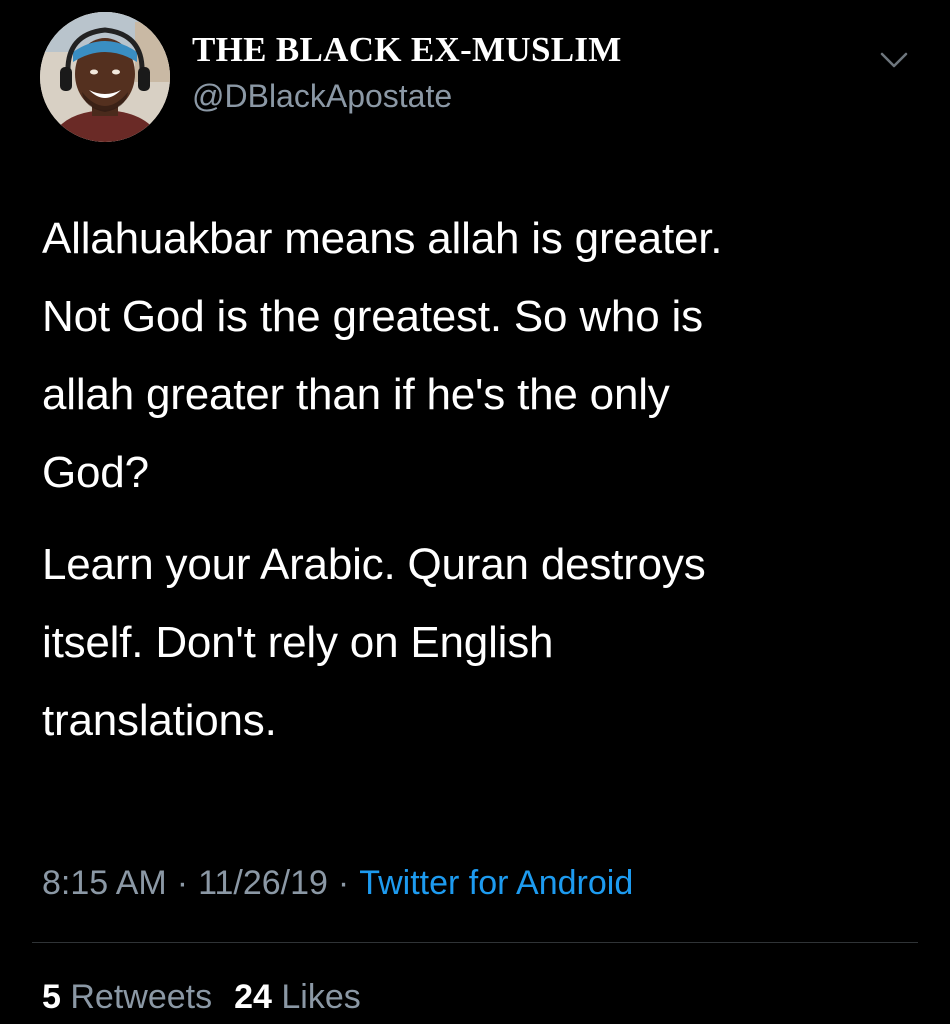 This screenshot has width=950, height=1024. What do you see at coordinates (141, 997) in the screenshot?
I see `retweets-label: Retweets` at bounding box center [141, 997].